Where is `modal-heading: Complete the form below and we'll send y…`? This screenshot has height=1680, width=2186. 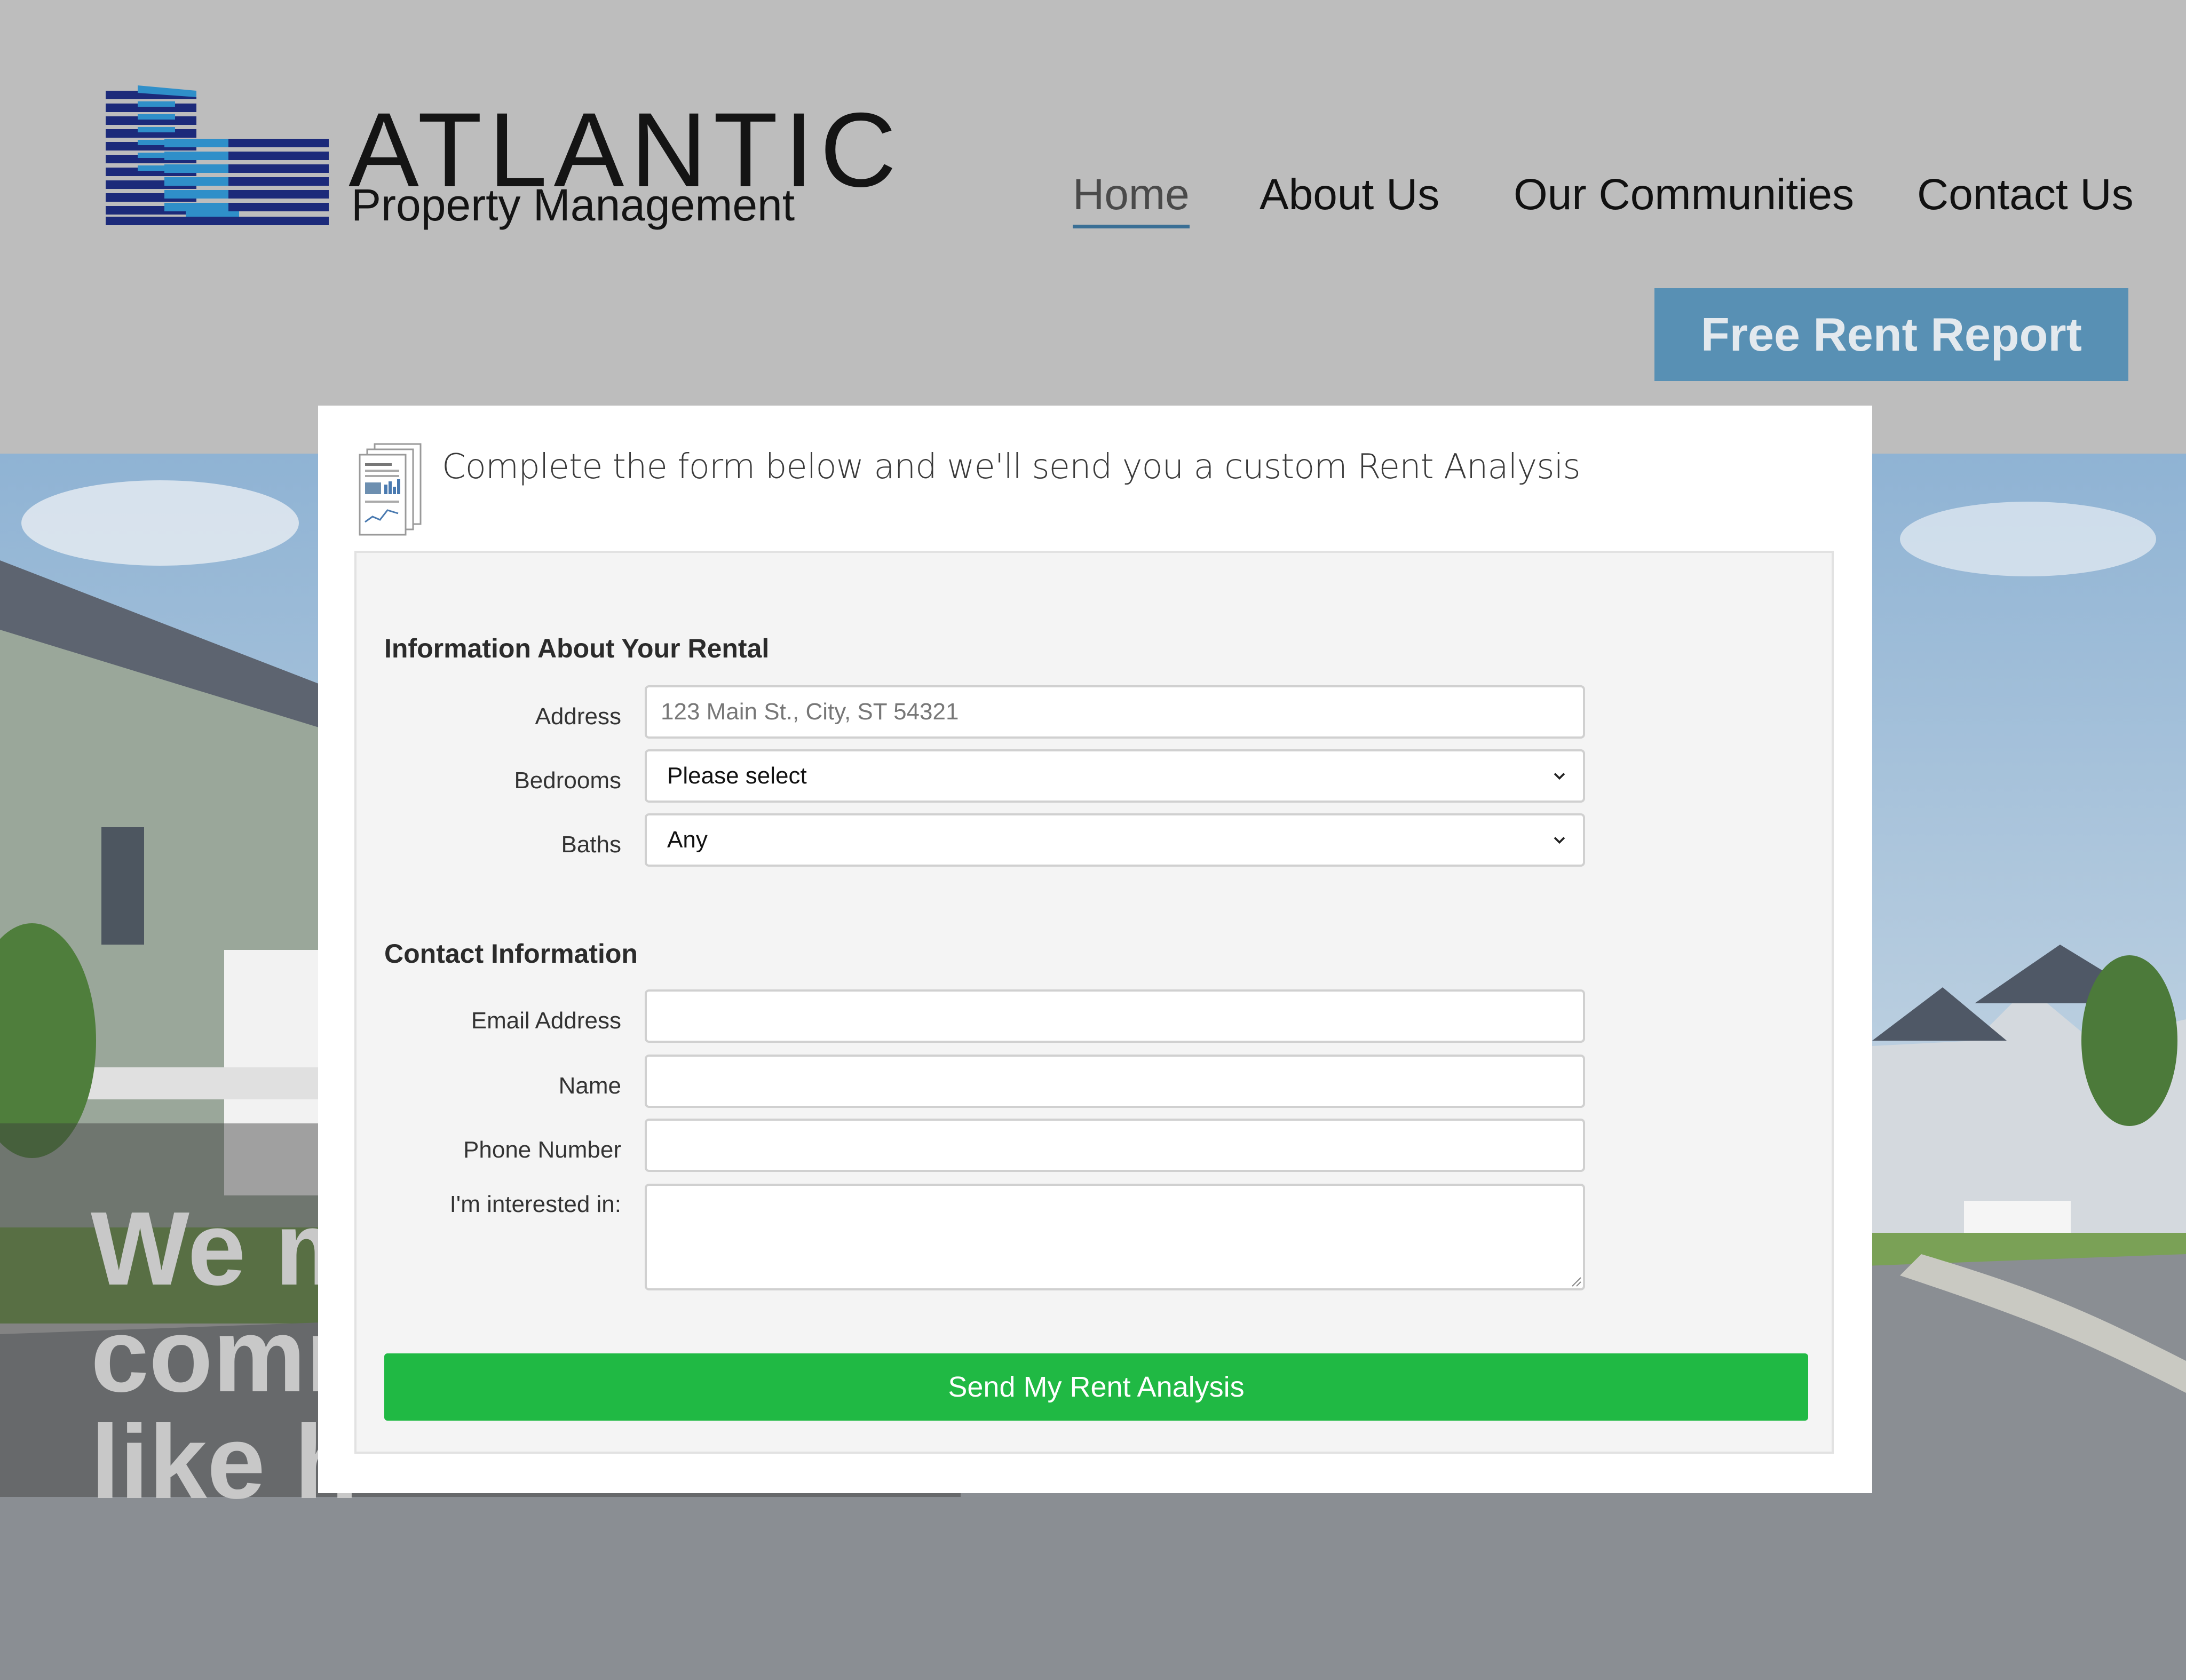 modal-heading: Complete the form below and we'll send y… is located at coordinates (1011, 467).